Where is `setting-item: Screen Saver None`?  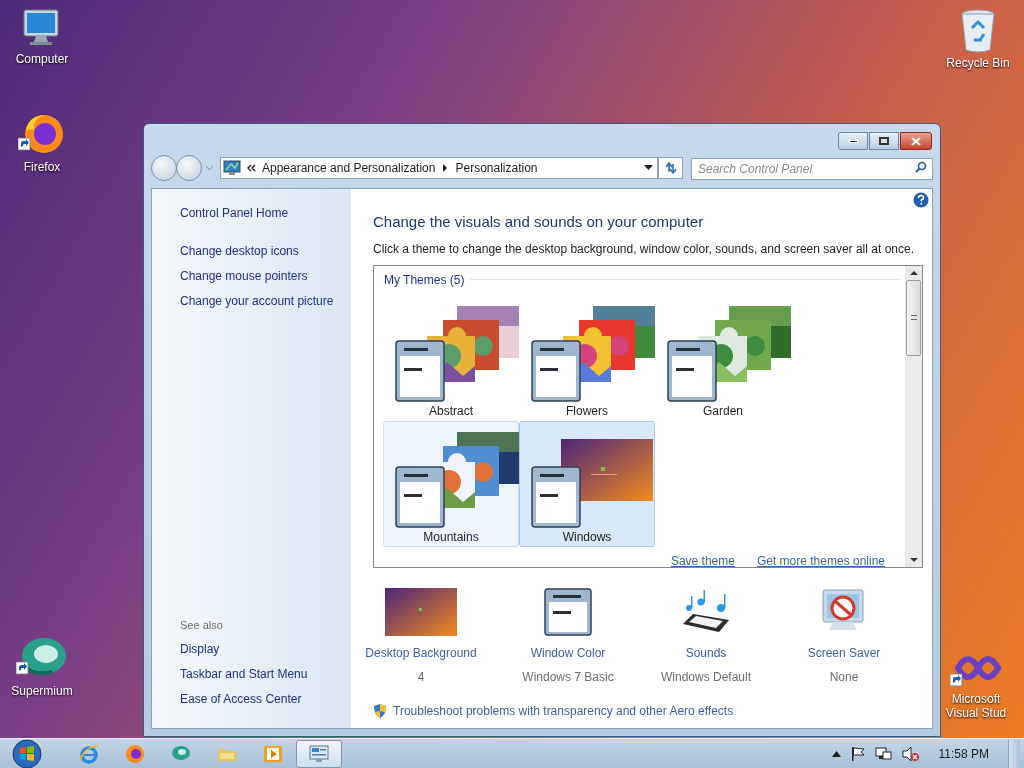 setting-item: Screen Saver None is located at coordinates (844, 635).